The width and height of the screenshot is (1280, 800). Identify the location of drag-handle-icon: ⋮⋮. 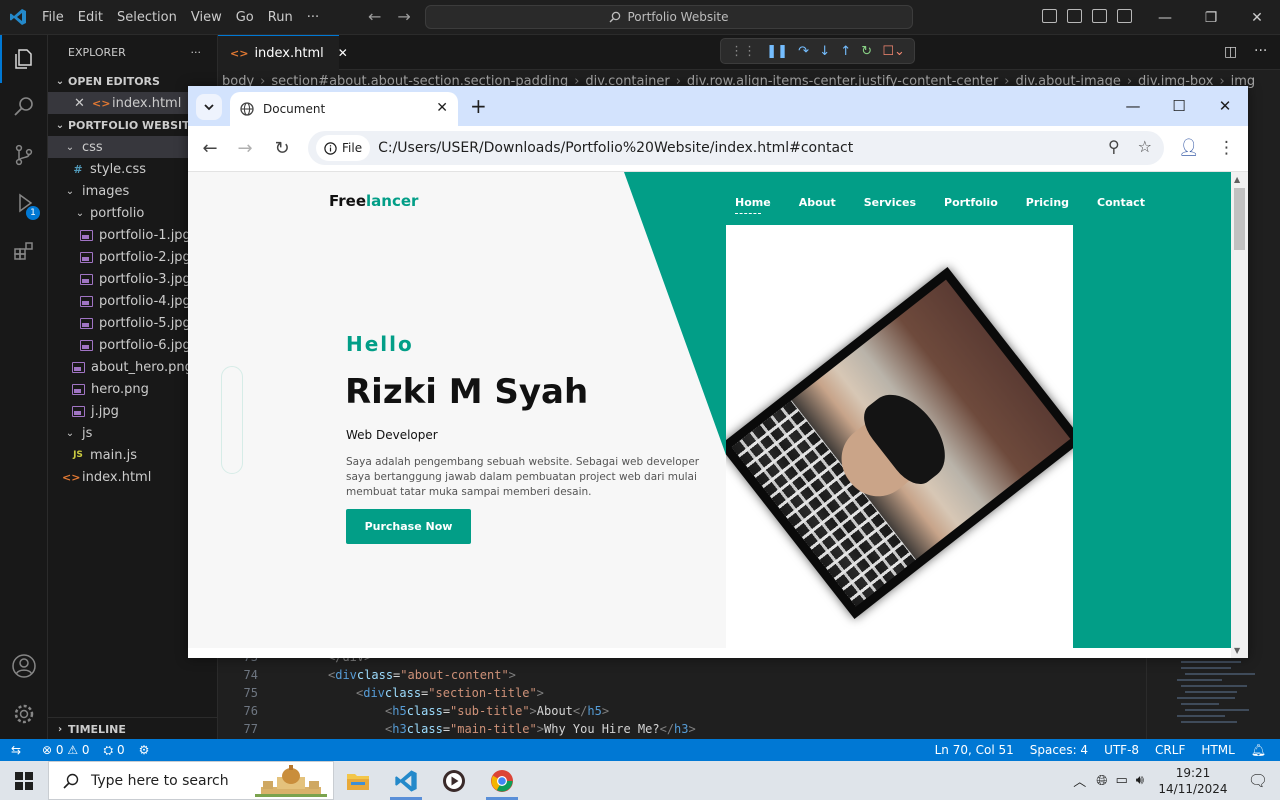
(743, 51).